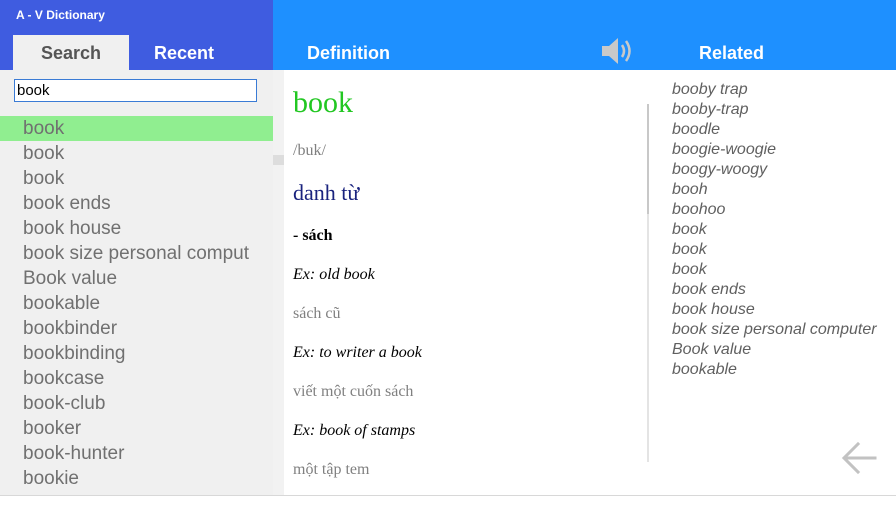 The image size is (896, 529). I want to click on related-item: booby trap, so click(784, 90).